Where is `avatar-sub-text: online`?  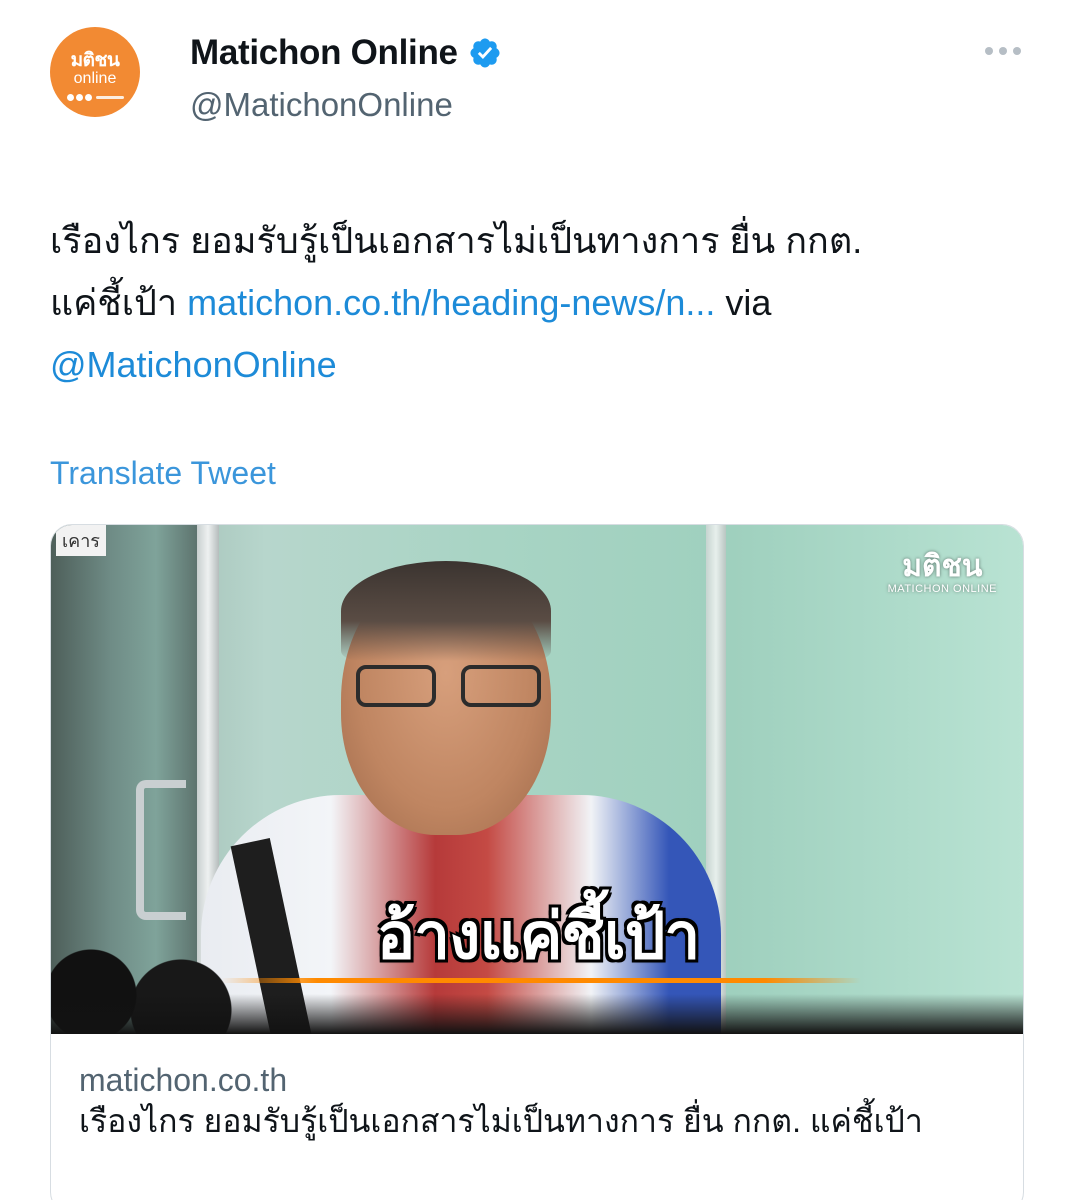
avatar-sub-text: online is located at coordinates (95, 78).